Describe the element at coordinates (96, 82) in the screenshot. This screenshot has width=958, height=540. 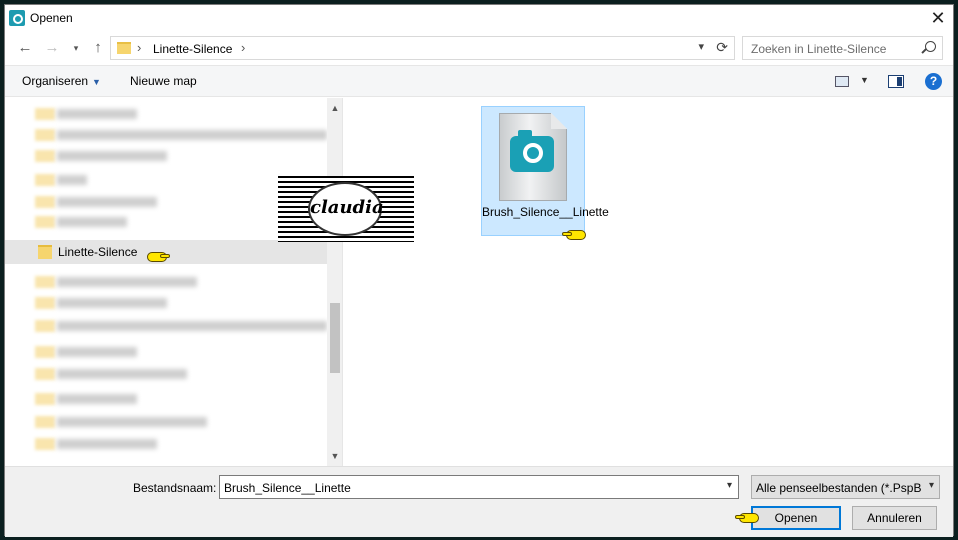
I see `chevron-down-icon: ▼` at that location.